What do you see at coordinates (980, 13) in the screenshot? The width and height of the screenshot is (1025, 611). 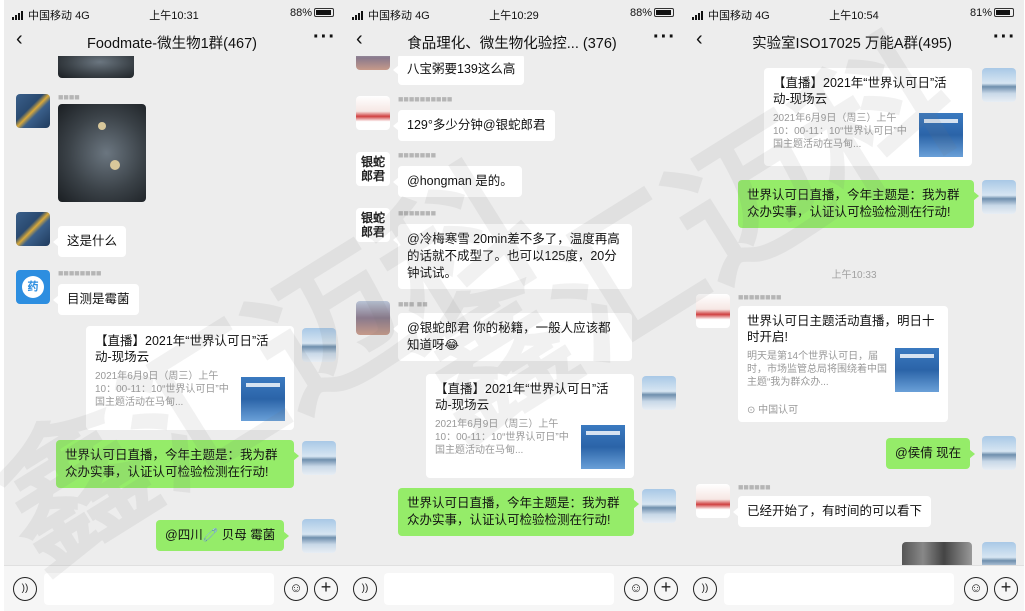 I see `battery-percent: 81%` at bounding box center [980, 13].